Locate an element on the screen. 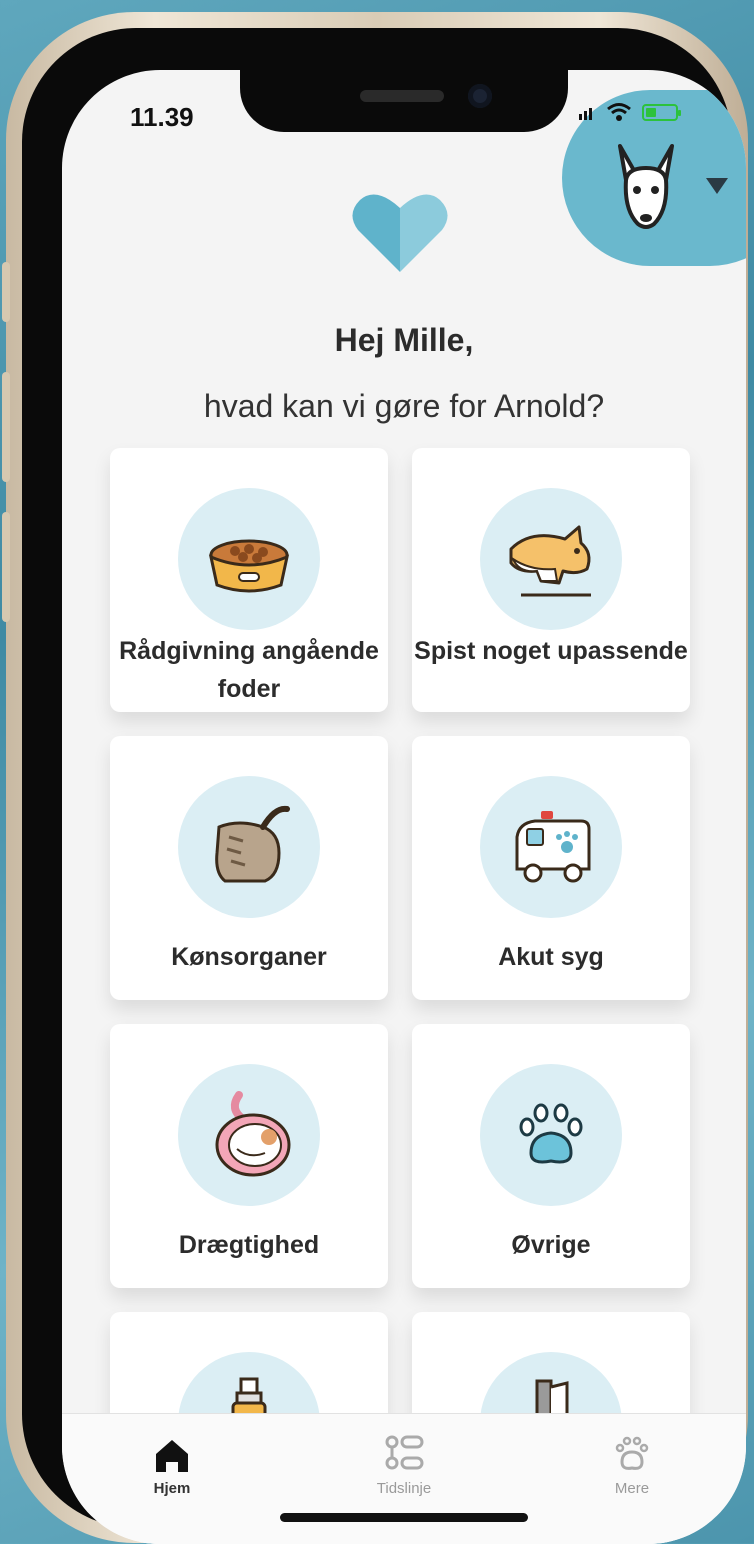 The height and width of the screenshot is (1544, 754). tab-more: Mere is located at coordinates (632, 1464).